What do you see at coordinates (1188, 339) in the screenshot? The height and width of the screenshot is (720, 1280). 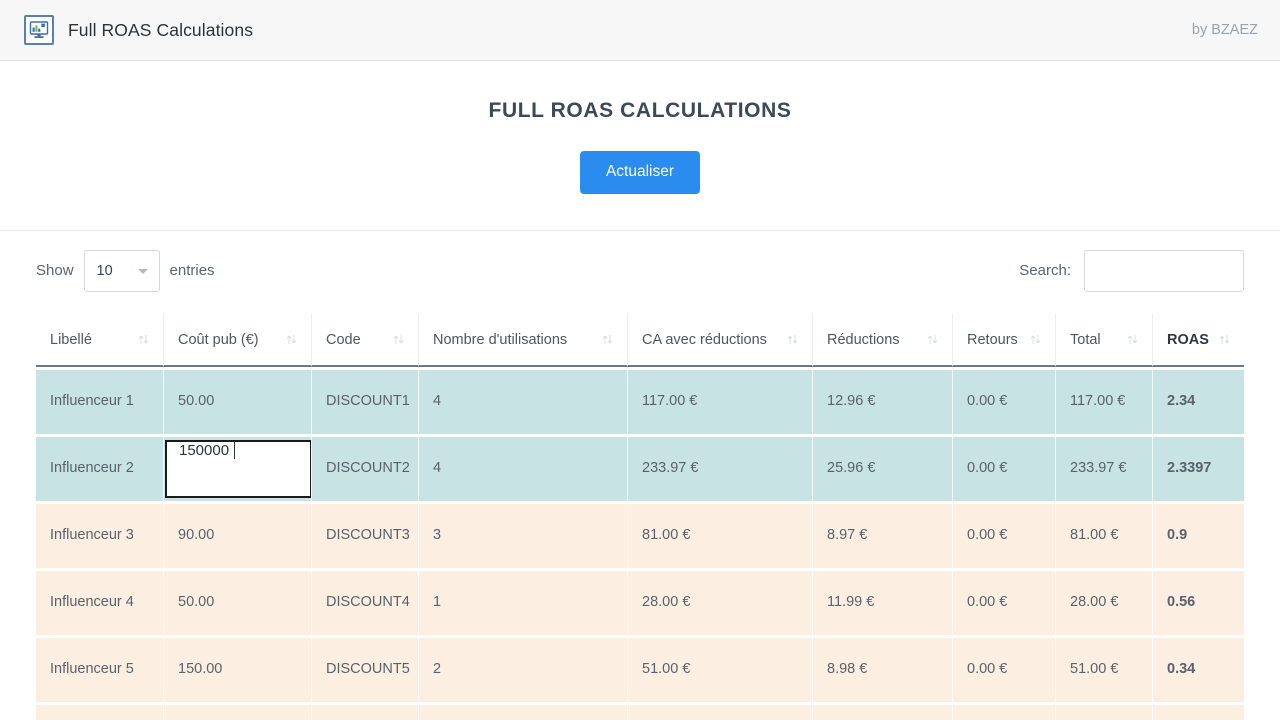 I see `column-label: ROAS` at bounding box center [1188, 339].